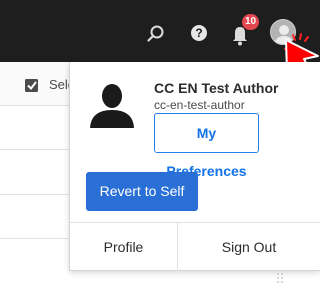 The height and width of the screenshot is (287, 320). I want to click on user-id: cc-en-test-author, so click(199, 105).